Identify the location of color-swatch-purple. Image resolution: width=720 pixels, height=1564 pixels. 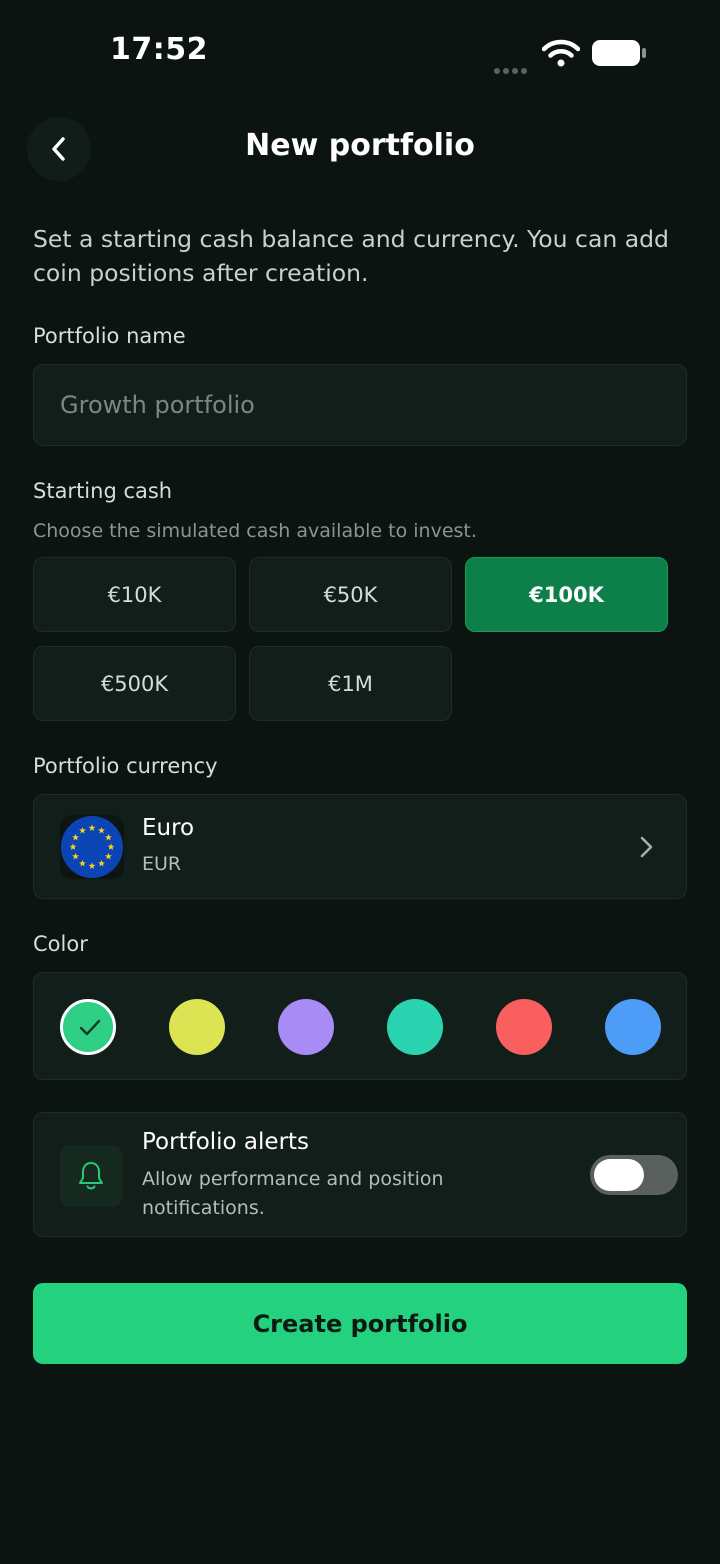
(306, 1027).